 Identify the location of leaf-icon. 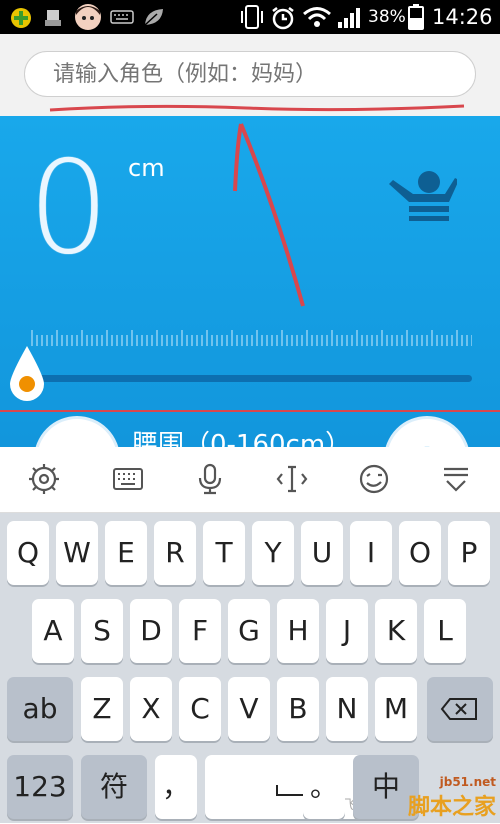
(153, 17).